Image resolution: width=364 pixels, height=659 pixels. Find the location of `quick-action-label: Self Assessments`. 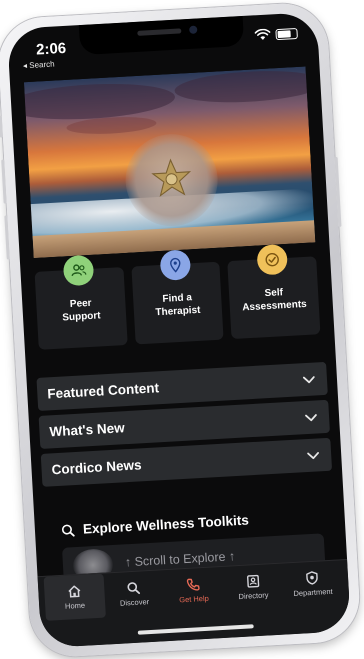

quick-action-label: Self Assessments is located at coordinates (274, 300).